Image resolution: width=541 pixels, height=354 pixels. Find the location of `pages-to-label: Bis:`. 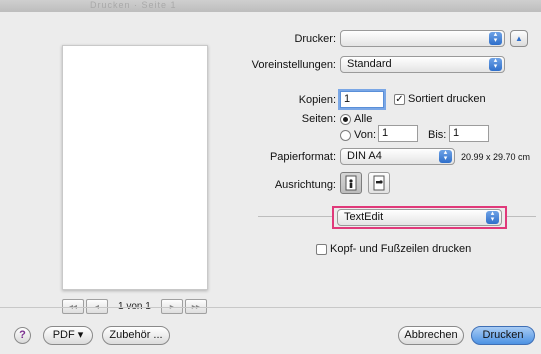

pages-to-label: Bis: is located at coordinates (437, 135).